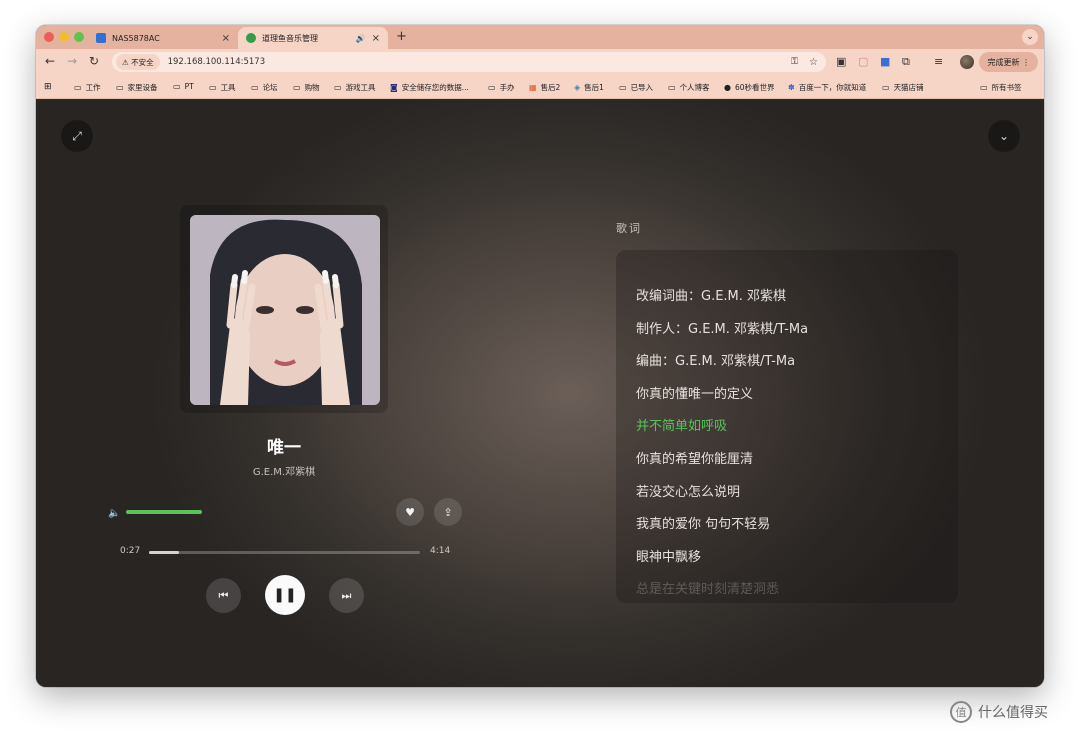 The image size is (1080, 735). Describe the element at coordinates (681, 424) in the screenshot. I see `lyric-line-current: 并不简单如呼吸` at that location.